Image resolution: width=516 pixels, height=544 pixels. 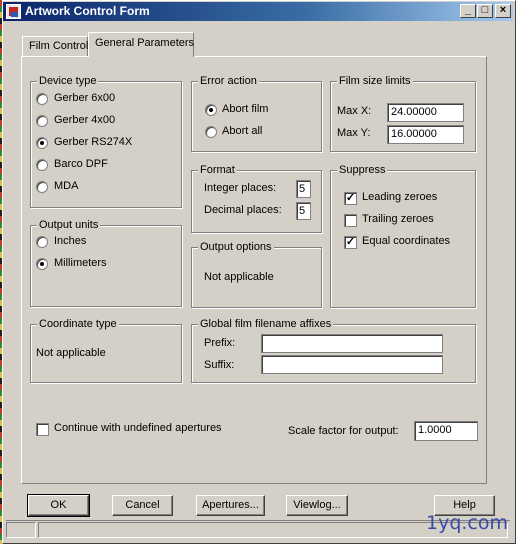 What do you see at coordinates (303, 211) in the screenshot?
I see `decimal-places-input: 5` at bounding box center [303, 211].